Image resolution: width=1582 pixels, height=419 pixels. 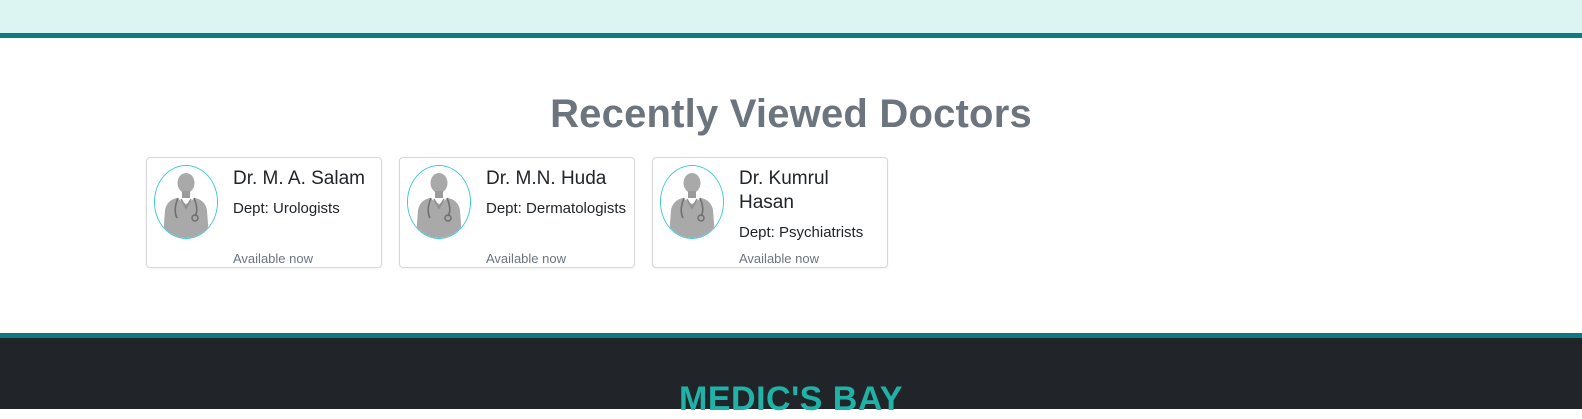 I want to click on section-title: Recently Viewed Doctors, so click(x=791, y=114).